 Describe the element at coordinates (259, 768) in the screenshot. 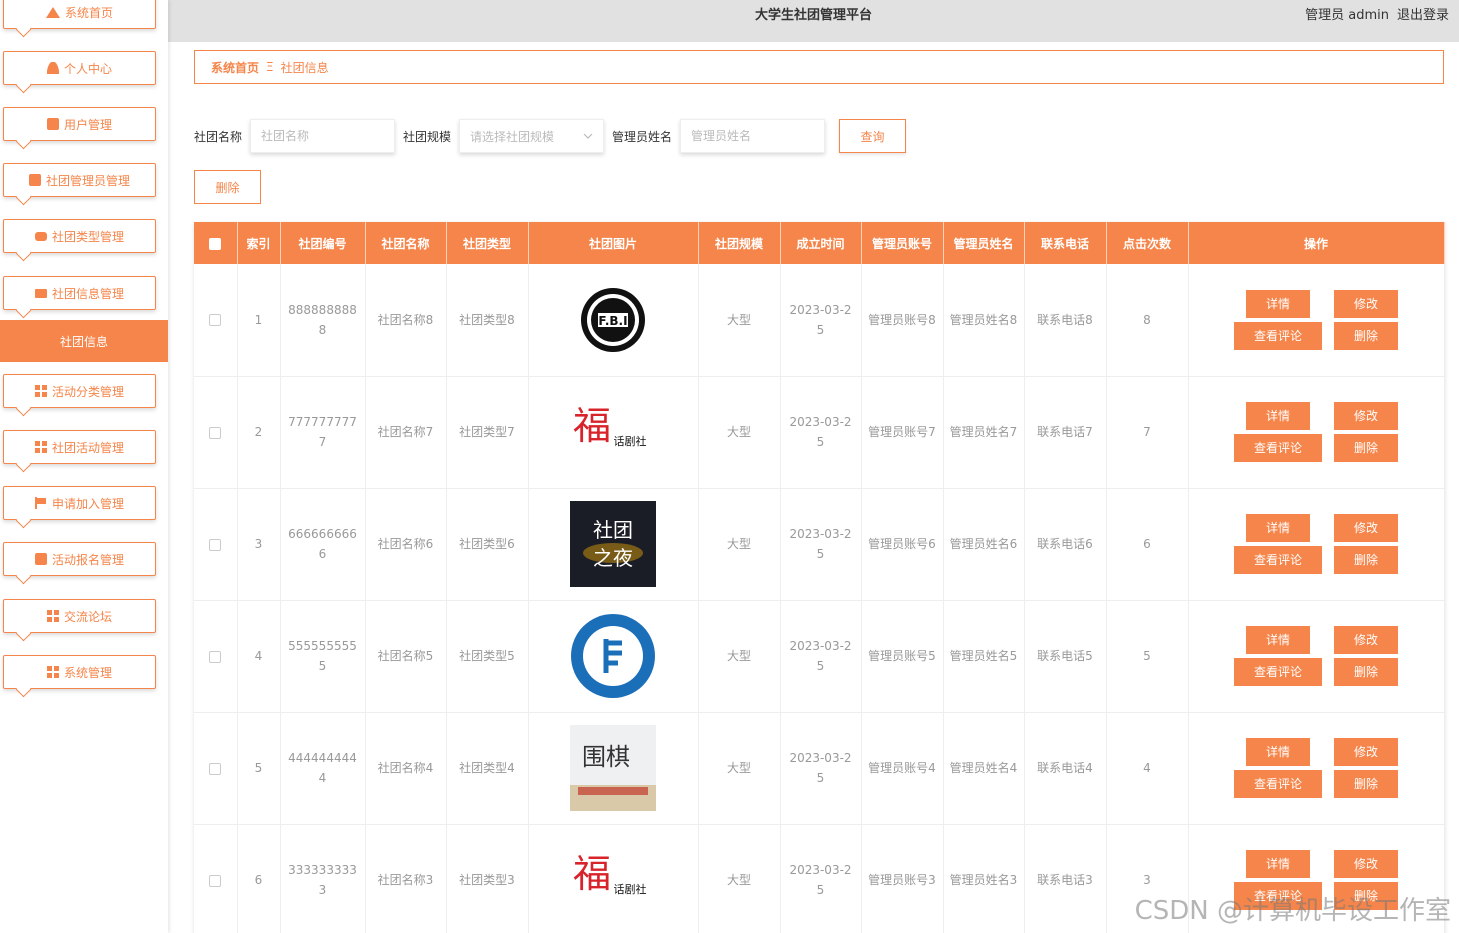

I see `cell-index: 5` at that location.